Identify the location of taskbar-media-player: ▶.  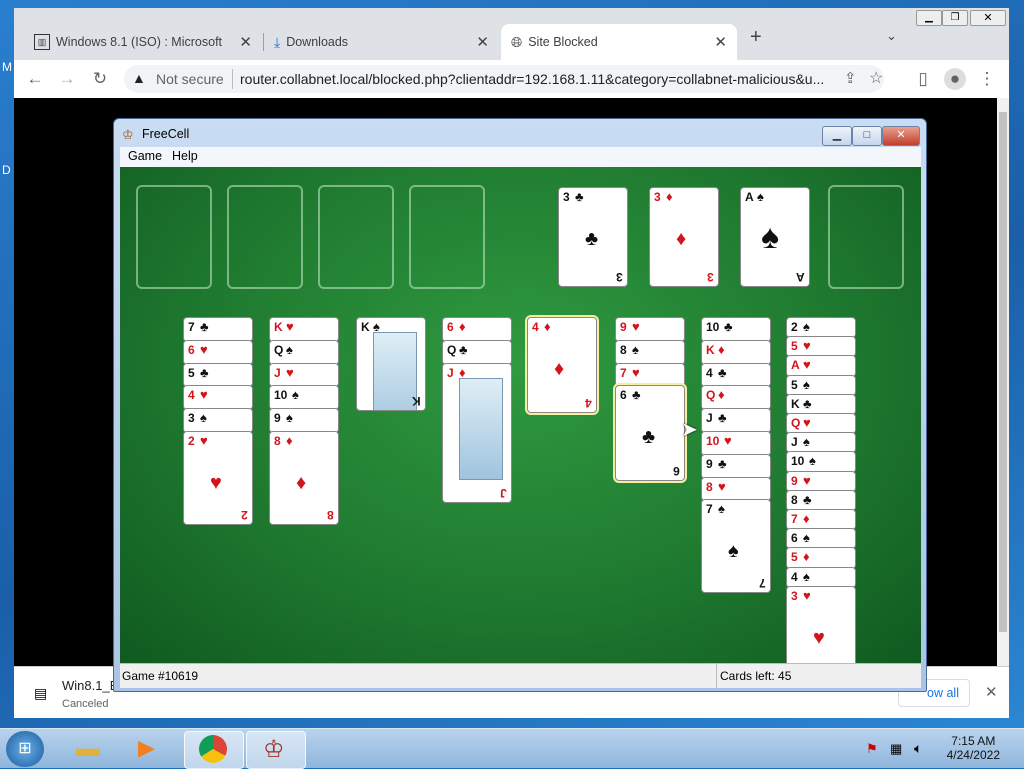
(151, 749).